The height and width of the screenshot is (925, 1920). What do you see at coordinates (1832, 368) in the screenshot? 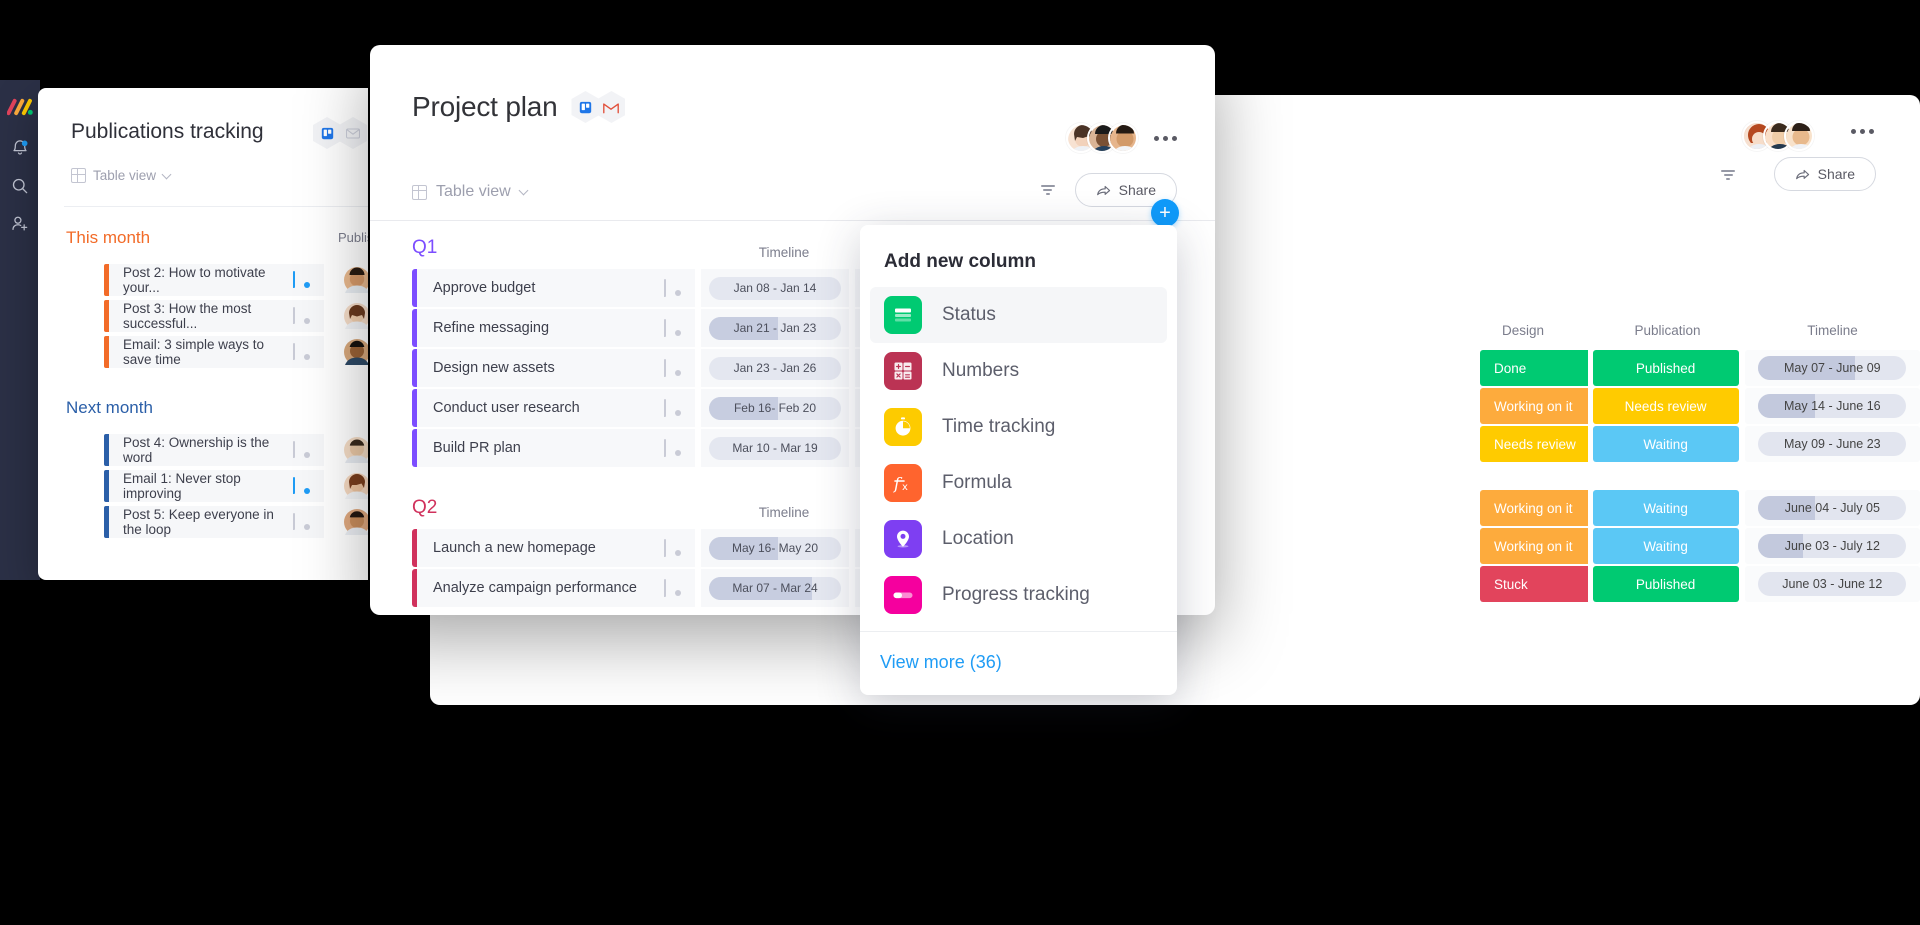
I see `timeline-cell: May 07 - June 09` at bounding box center [1832, 368].